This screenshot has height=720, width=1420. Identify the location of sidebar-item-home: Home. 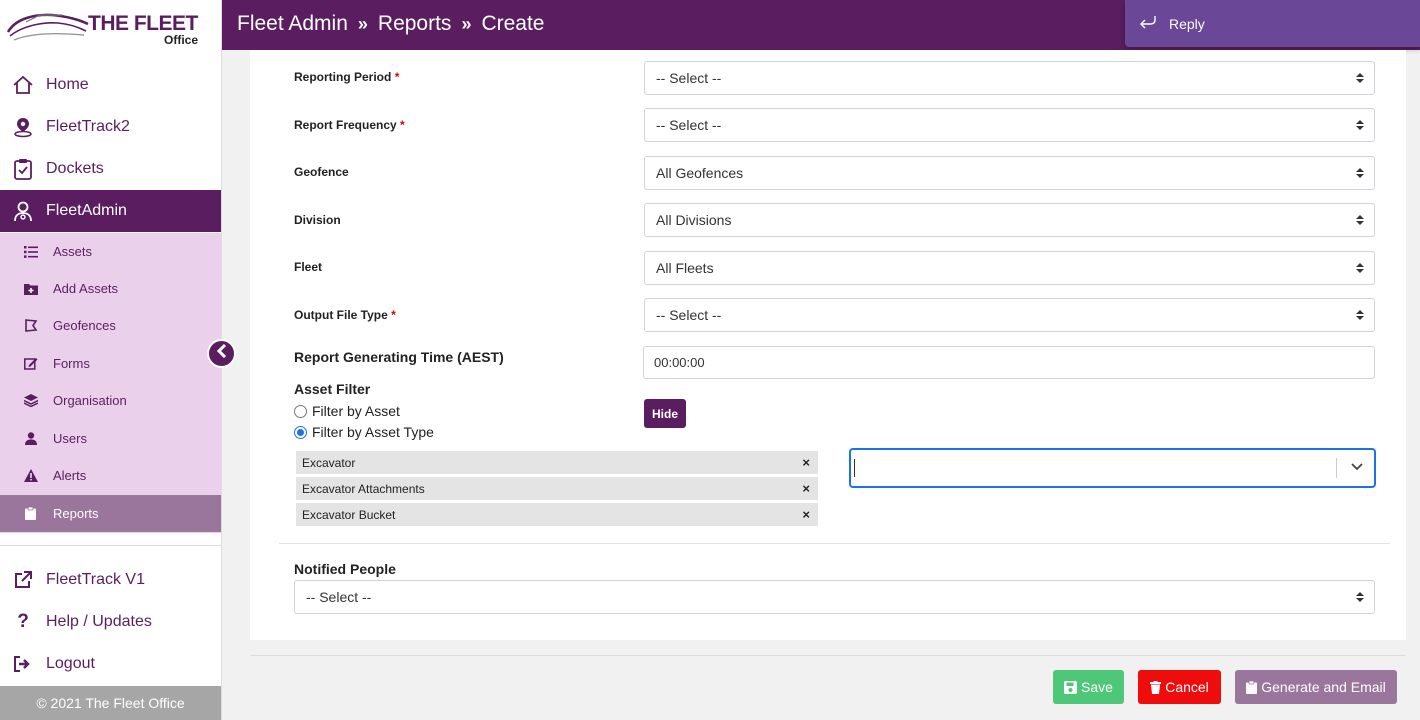
(110, 85).